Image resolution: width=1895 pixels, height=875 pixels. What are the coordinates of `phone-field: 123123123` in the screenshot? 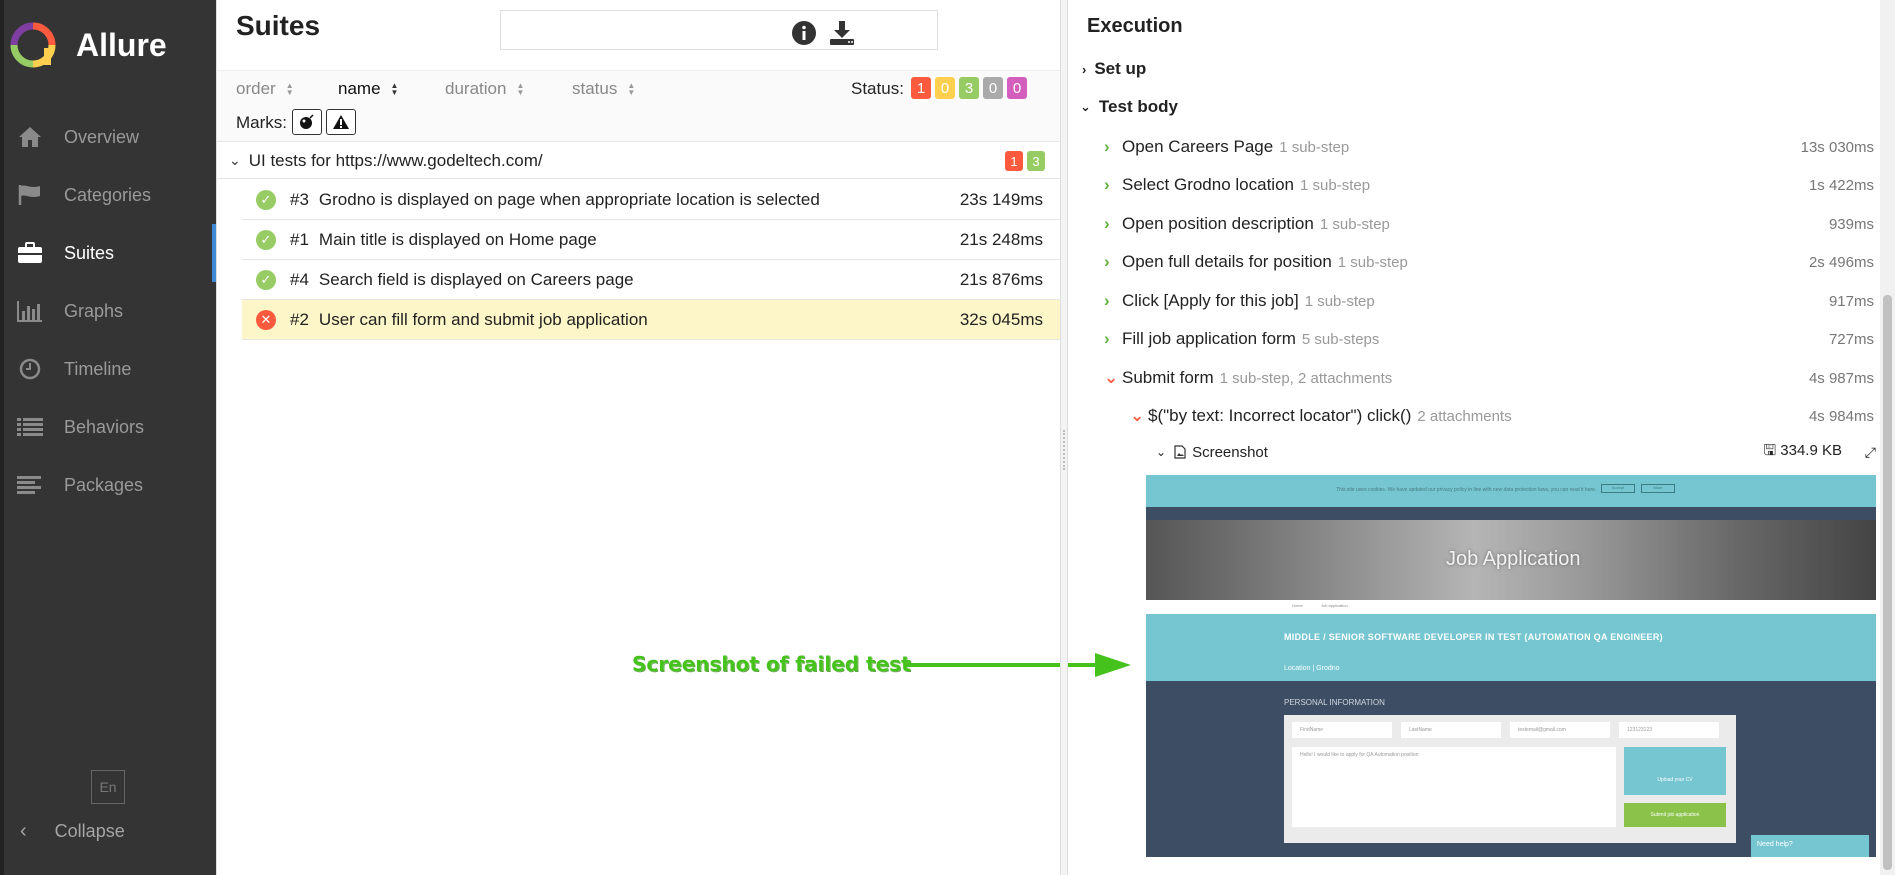 It's located at (1669, 730).